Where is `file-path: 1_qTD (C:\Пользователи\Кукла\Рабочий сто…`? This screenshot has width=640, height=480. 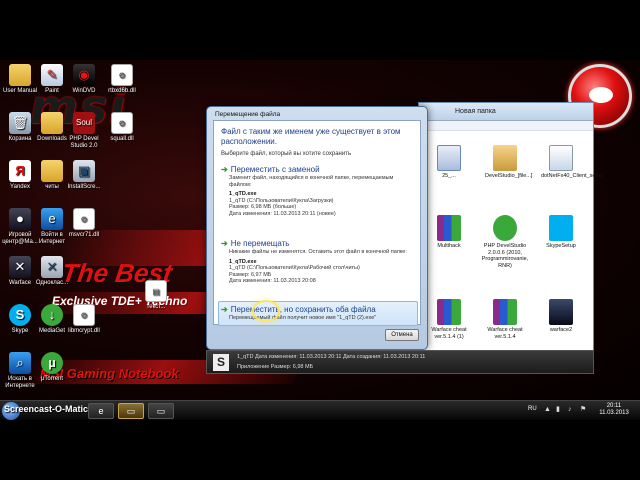 file-path: 1_qTD (C:\Пользователи\Кукла\Рабочий сто… is located at coordinates (294, 268).